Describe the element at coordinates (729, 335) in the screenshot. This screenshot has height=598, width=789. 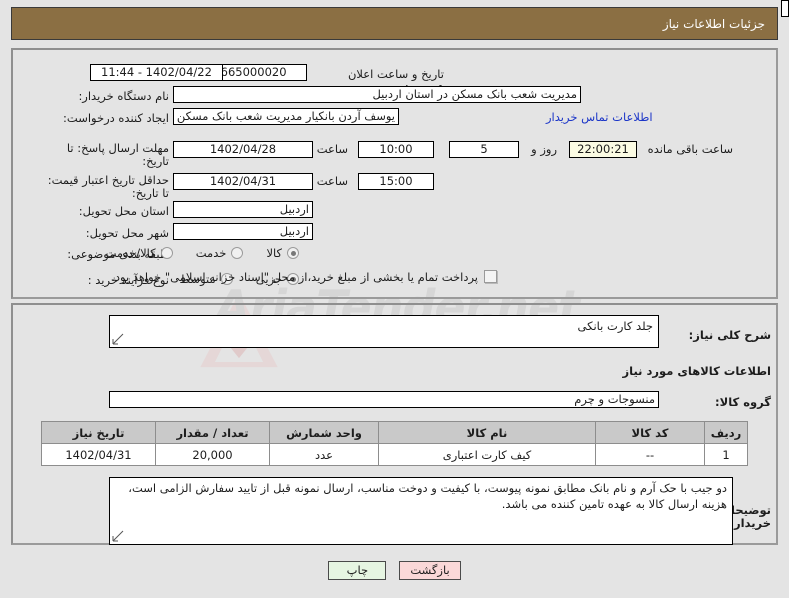
I see `general-description-label: شرح کلی نیاز:` at that location.